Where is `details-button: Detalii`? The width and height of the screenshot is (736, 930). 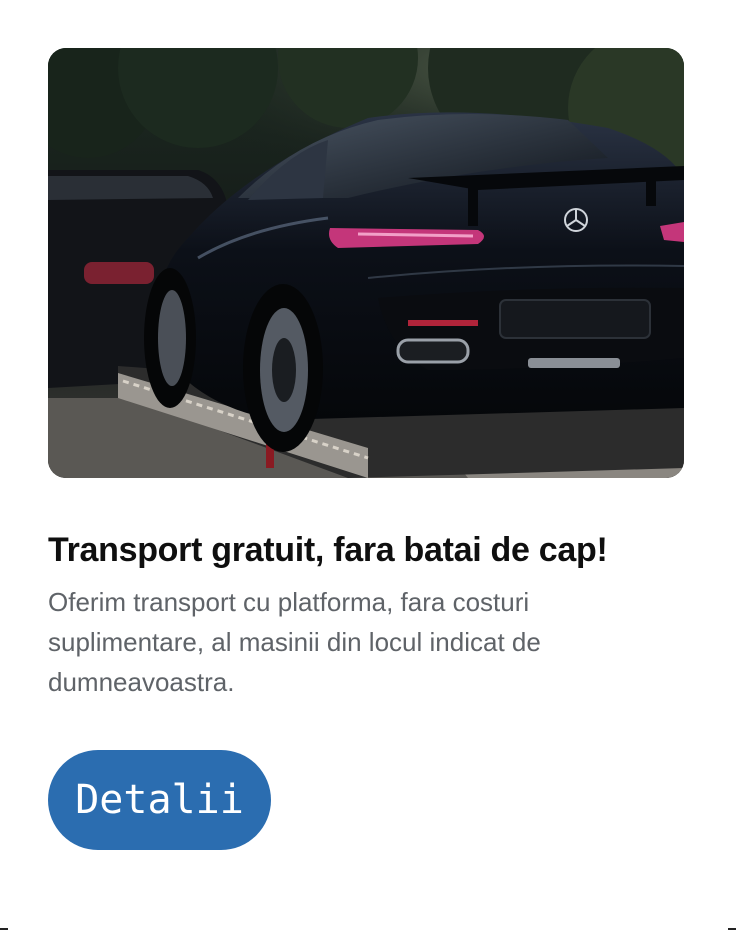
details-button: Detalii is located at coordinates (159, 800).